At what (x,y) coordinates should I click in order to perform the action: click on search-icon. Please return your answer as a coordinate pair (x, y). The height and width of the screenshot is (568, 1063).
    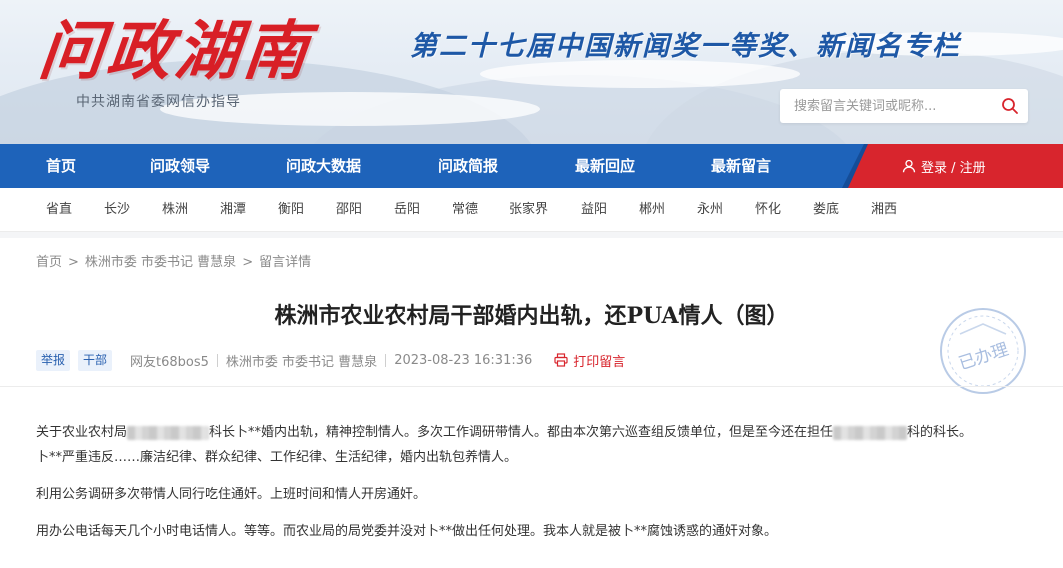
    Looking at the image, I should click on (1010, 106).